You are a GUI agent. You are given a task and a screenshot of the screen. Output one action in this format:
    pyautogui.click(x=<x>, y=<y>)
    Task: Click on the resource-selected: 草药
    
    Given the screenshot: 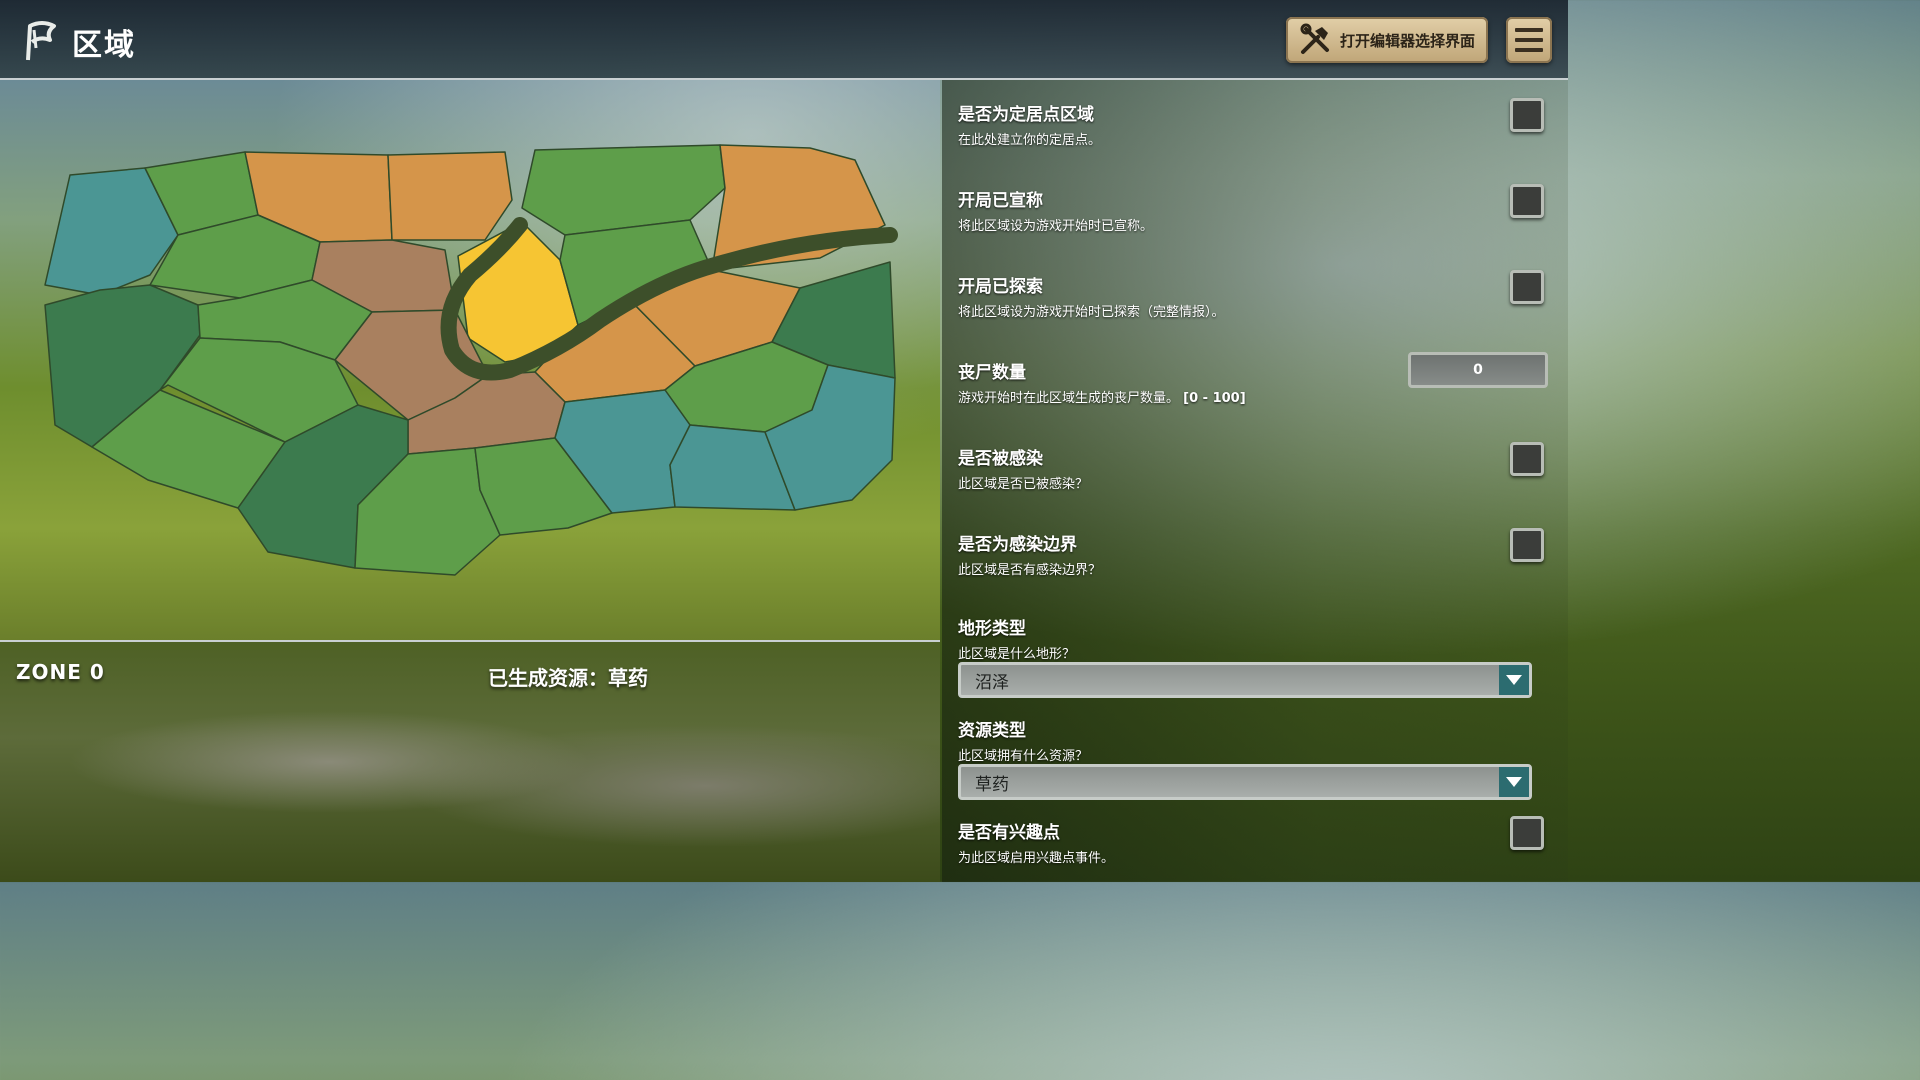 What is the action you would take?
    pyautogui.click(x=992, y=784)
    